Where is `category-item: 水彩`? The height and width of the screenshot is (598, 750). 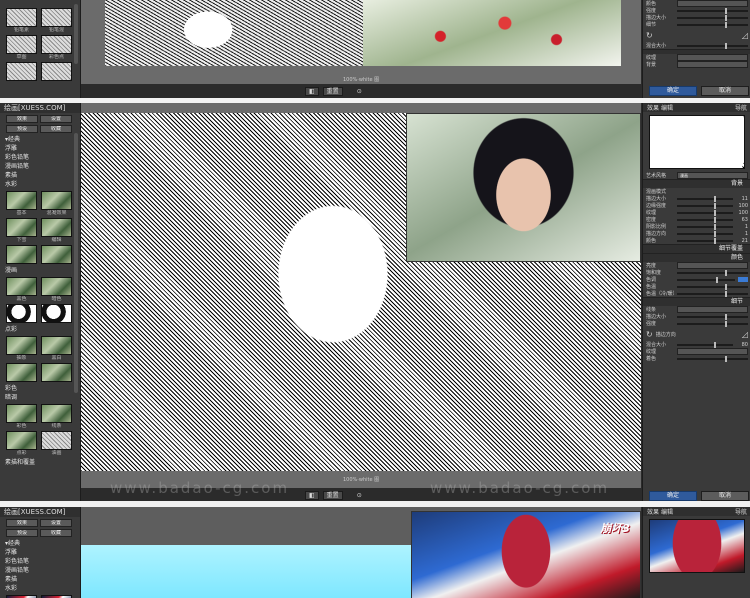 category-item: 水彩 is located at coordinates (40, 588).